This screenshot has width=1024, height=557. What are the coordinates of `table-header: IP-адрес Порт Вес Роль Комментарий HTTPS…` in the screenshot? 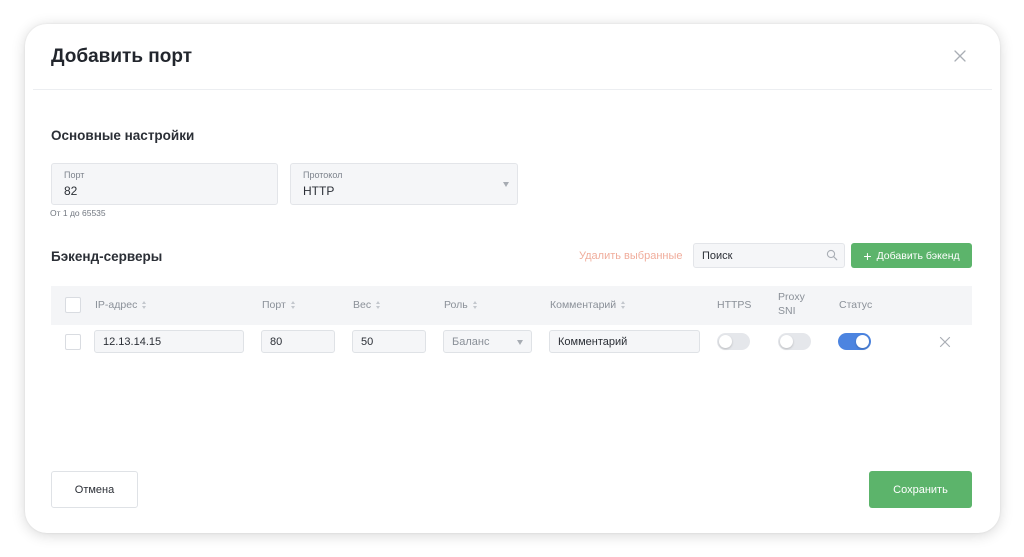 It's located at (511, 305).